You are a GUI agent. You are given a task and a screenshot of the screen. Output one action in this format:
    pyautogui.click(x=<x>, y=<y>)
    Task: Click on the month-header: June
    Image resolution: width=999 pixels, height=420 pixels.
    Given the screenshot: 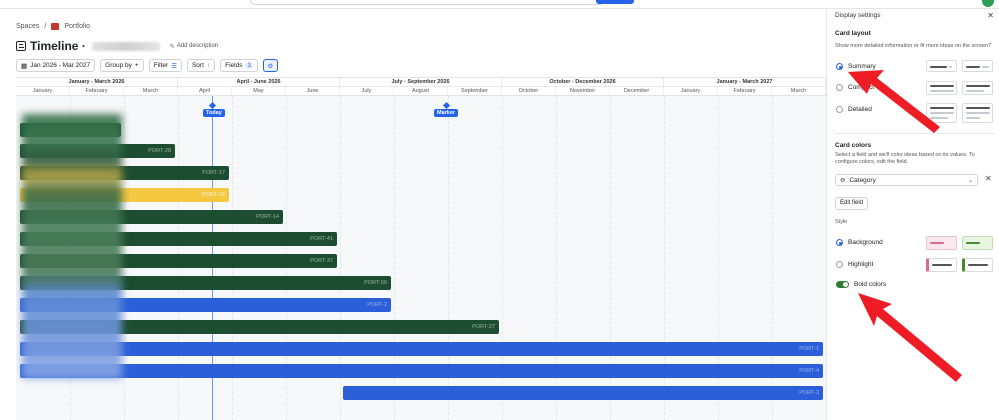 What is the action you would take?
    pyautogui.click(x=313, y=91)
    